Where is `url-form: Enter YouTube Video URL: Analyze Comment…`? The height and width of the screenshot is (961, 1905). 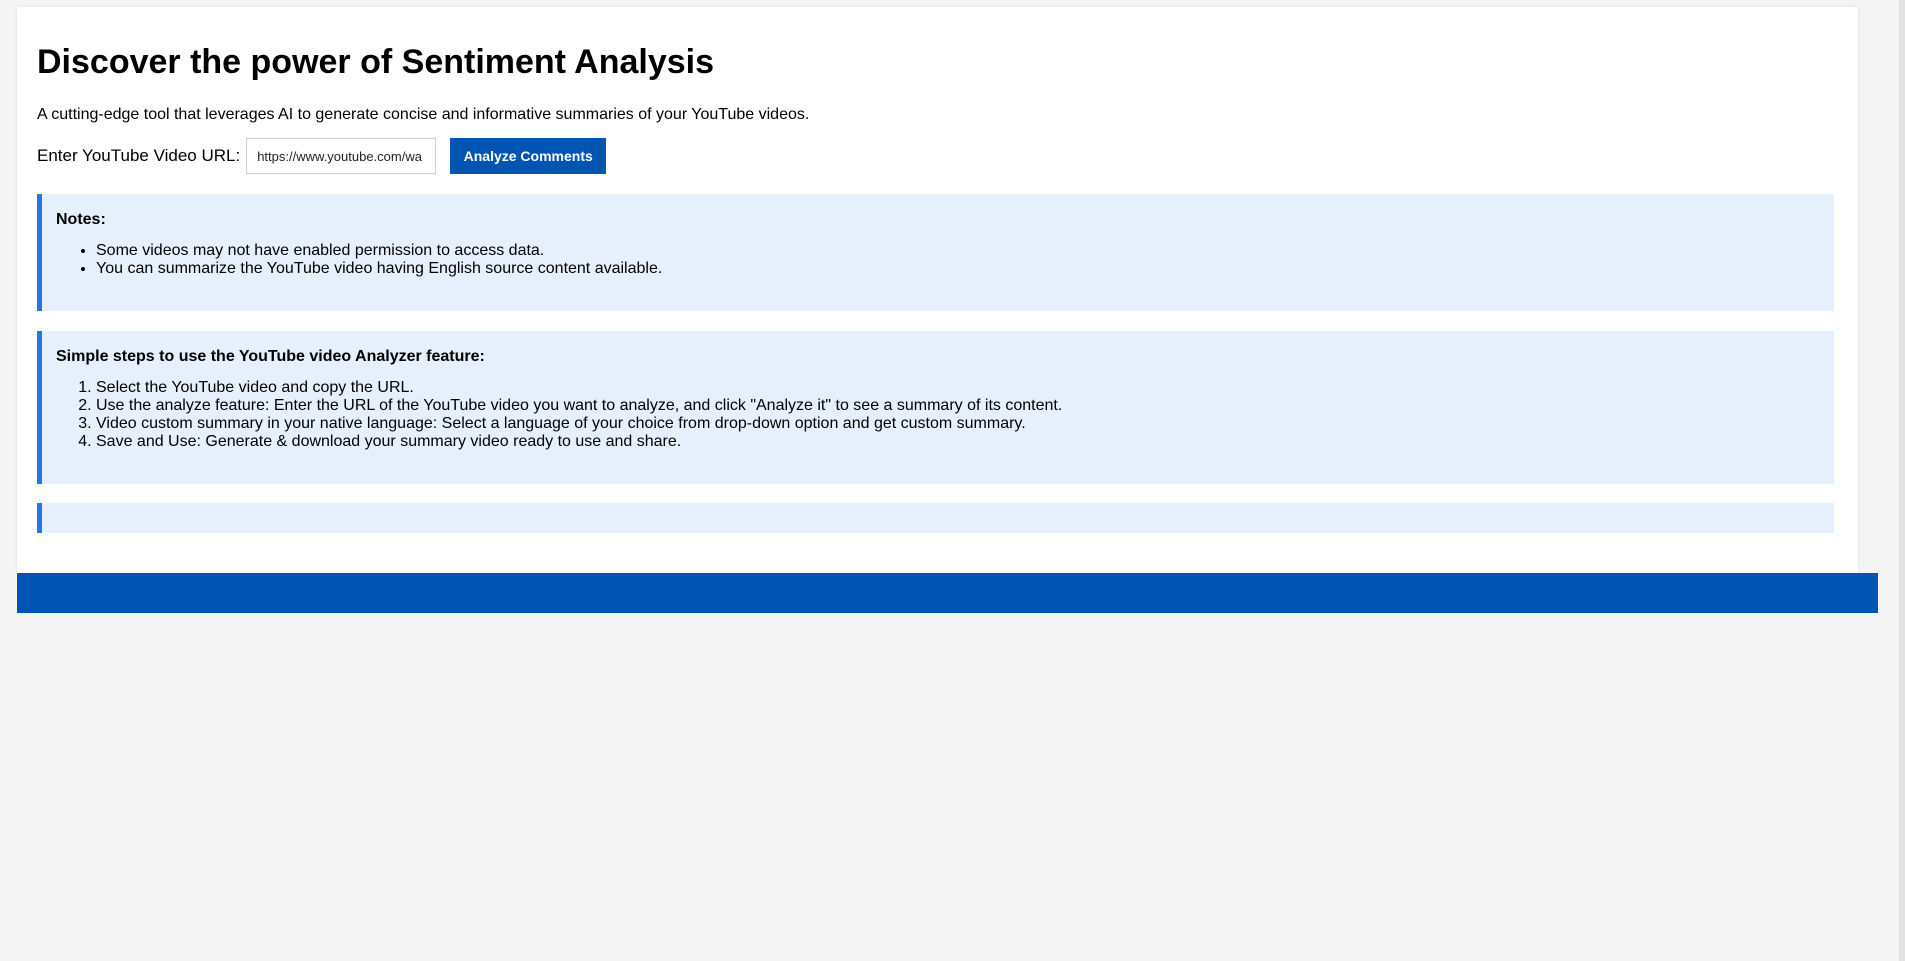 url-form: Enter YouTube Video URL: Analyze Comment… is located at coordinates (322, 156).